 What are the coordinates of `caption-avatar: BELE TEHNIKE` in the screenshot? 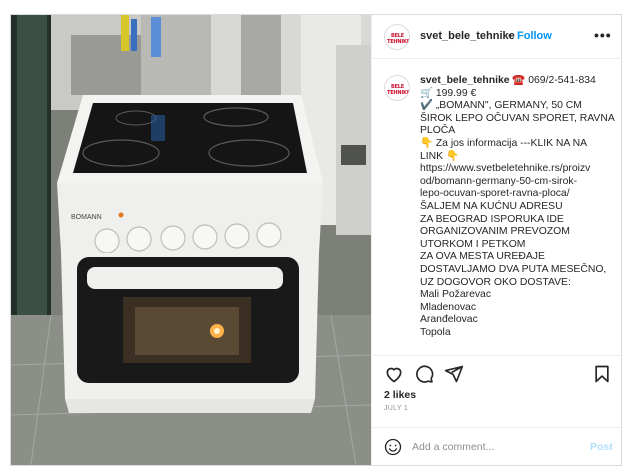 It's located at (397, 88).